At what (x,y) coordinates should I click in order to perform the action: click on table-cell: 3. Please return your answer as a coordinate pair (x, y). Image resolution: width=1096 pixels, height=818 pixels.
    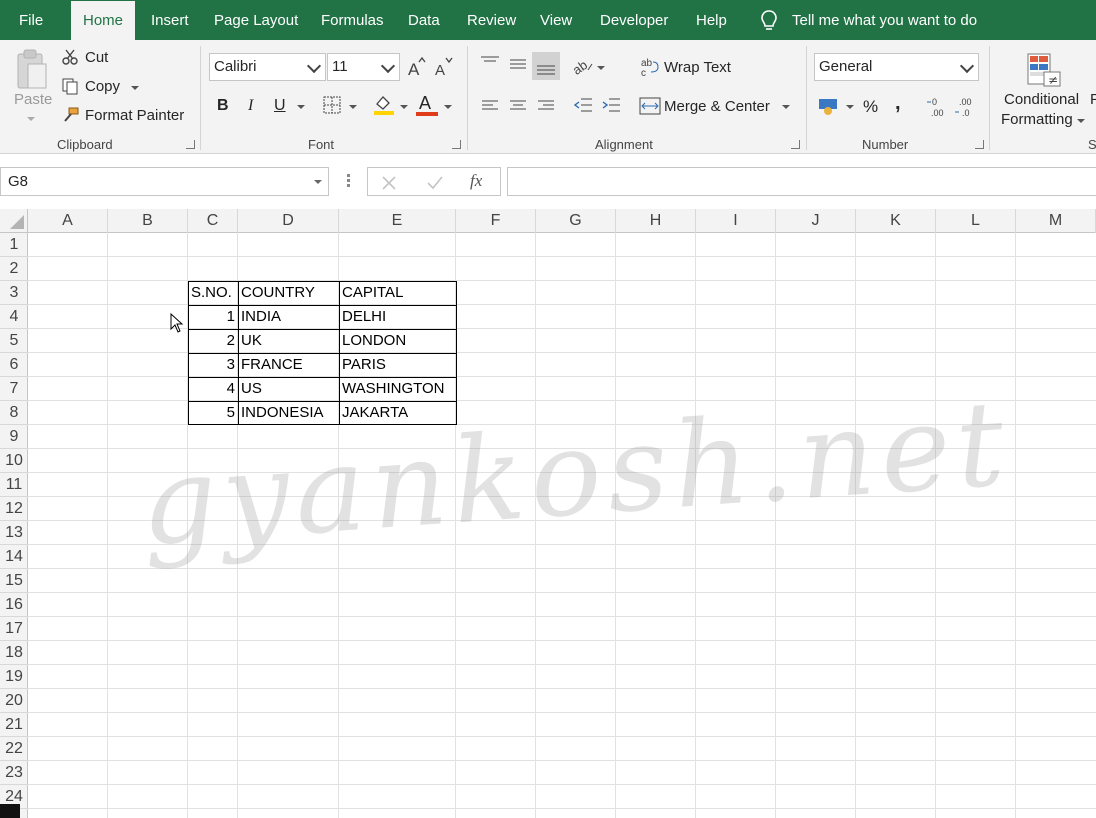
    Looking at the image, I should click on (213, 365).